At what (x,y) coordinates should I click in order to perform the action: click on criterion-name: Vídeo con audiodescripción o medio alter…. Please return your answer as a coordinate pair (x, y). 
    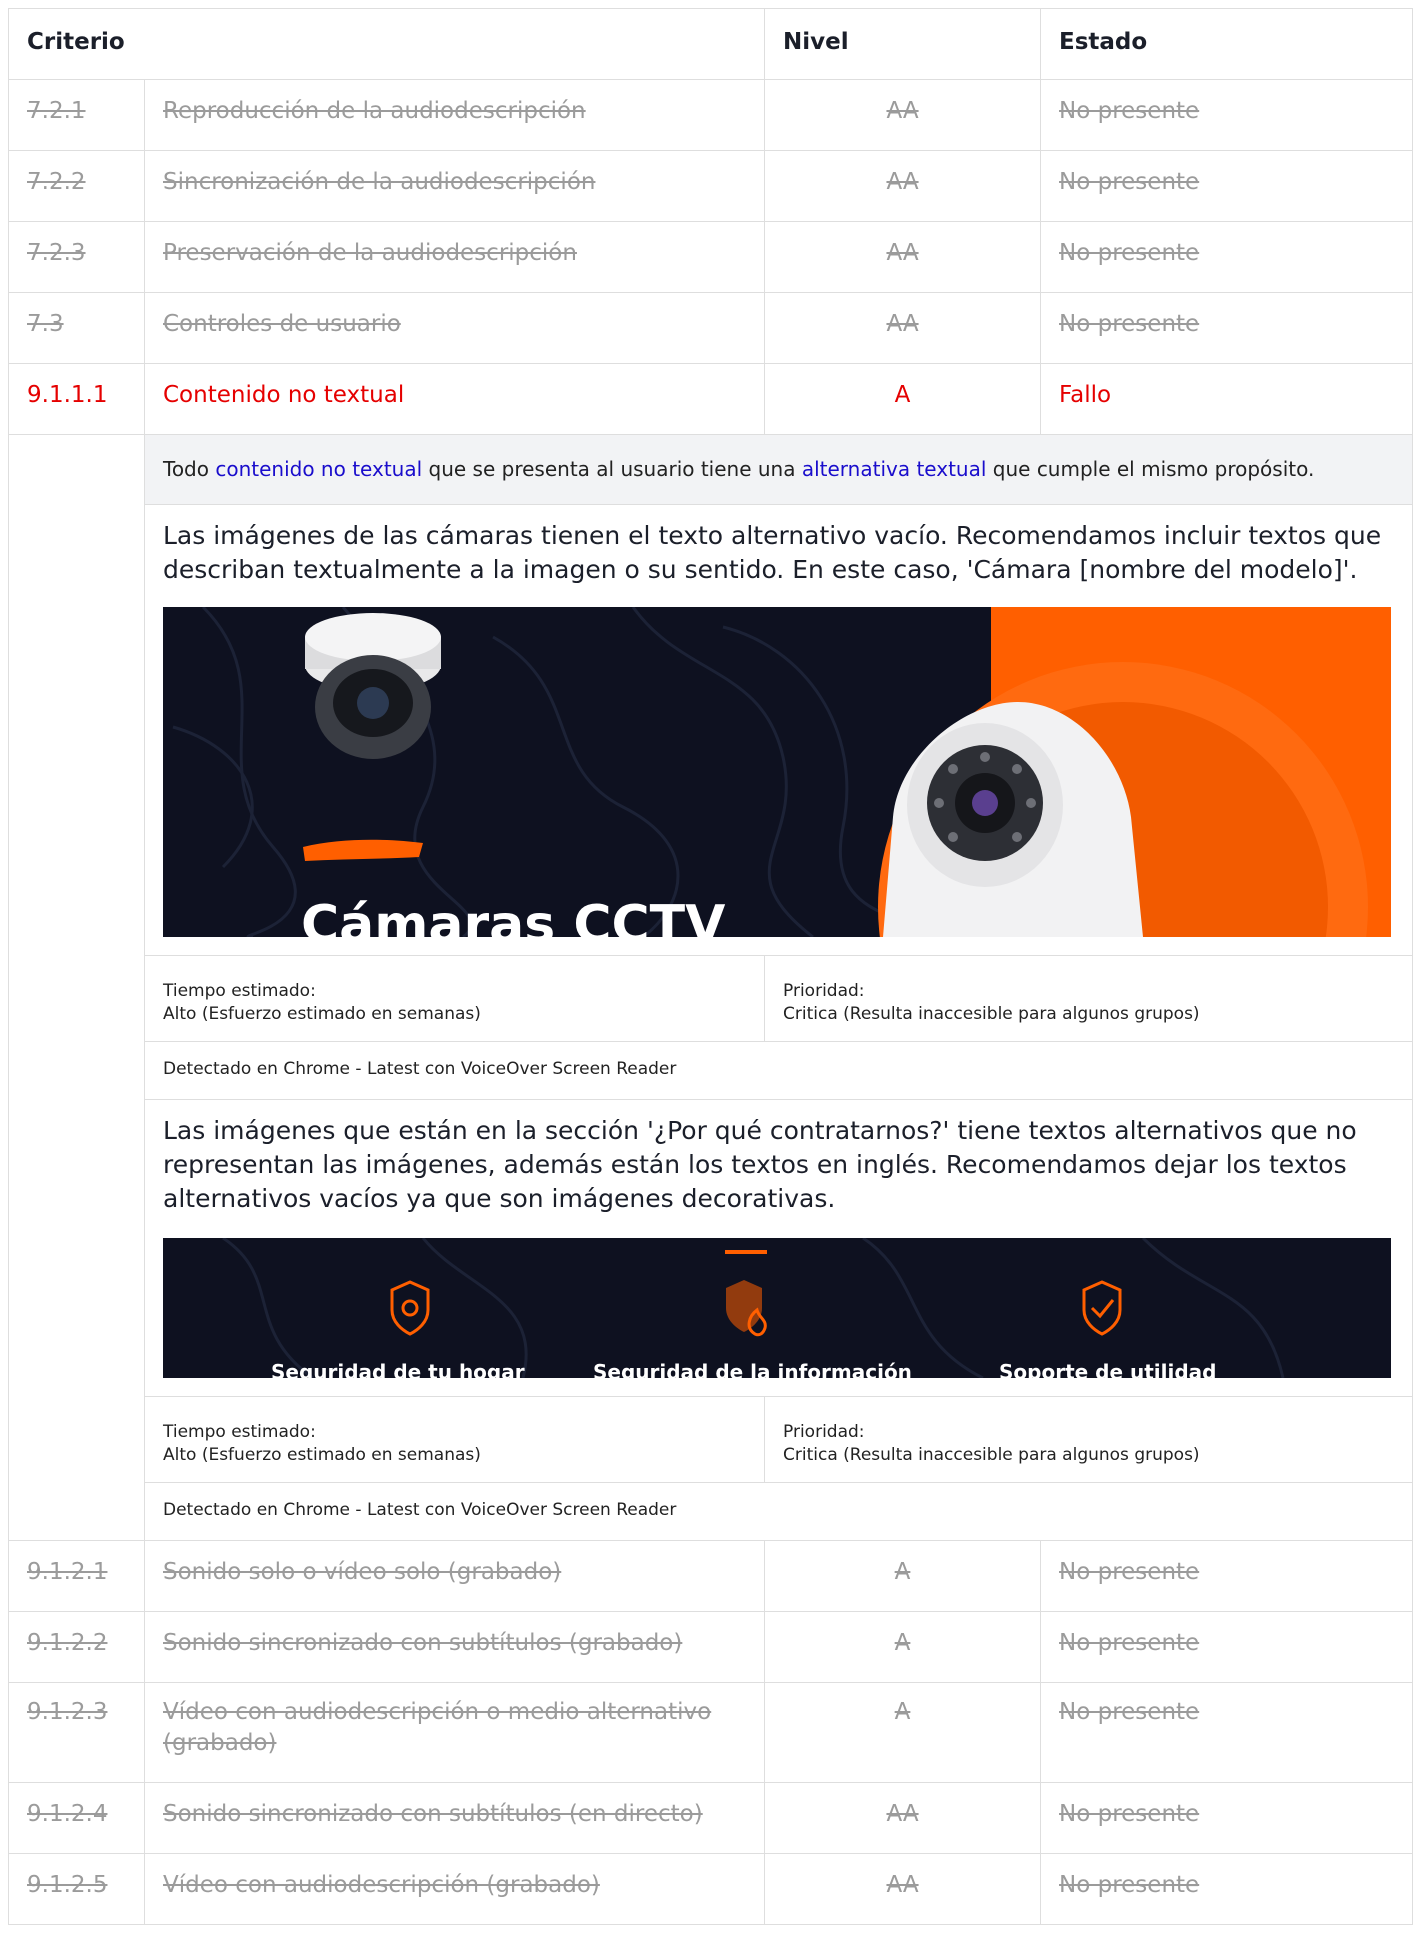
    Looking at the image, I should click on (454, 1732).